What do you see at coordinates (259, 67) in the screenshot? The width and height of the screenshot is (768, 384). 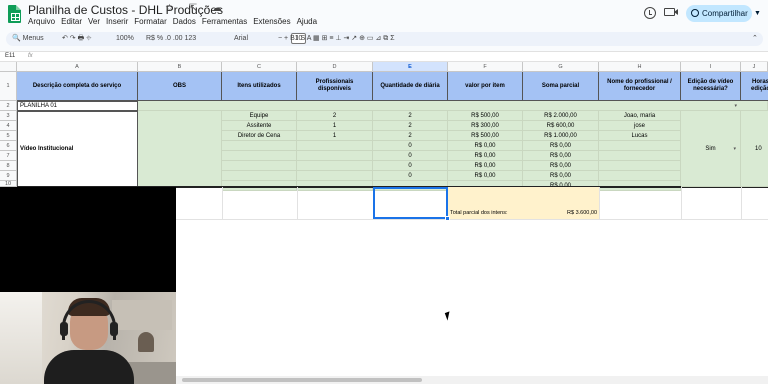 I see `column-header-c: C` at bounding box center [259, 67].